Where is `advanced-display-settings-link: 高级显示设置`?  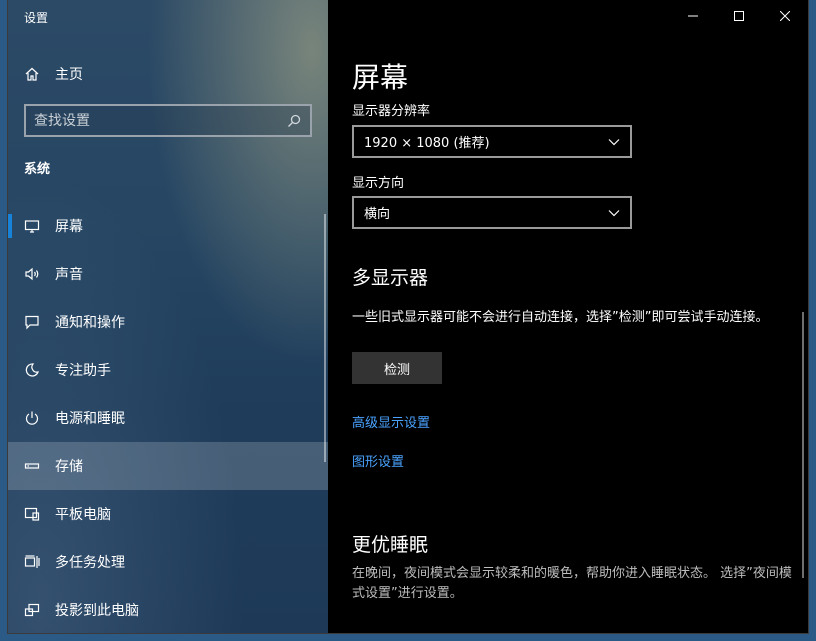 advanced-display-settings-link: 高级显示设置 is located at coordinates (391, 421).